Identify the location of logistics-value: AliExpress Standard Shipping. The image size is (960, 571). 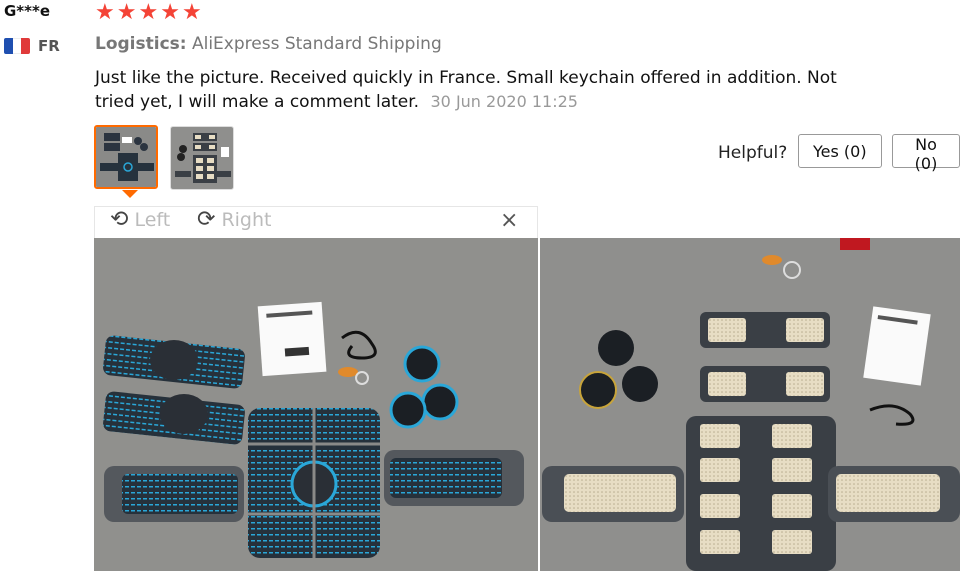
(316, 44).